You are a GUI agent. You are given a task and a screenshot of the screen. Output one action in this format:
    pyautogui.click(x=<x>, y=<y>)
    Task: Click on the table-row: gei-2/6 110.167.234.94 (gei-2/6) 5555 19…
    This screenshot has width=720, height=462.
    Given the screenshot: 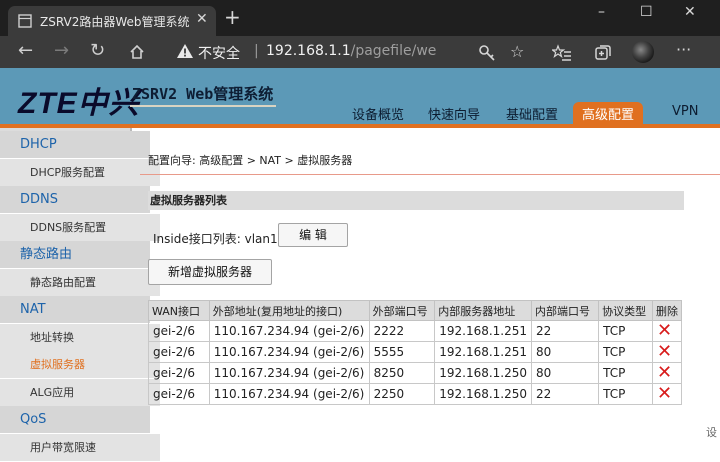 What is the action you would take?
    pyautogui.click(x=415, y=352)
    